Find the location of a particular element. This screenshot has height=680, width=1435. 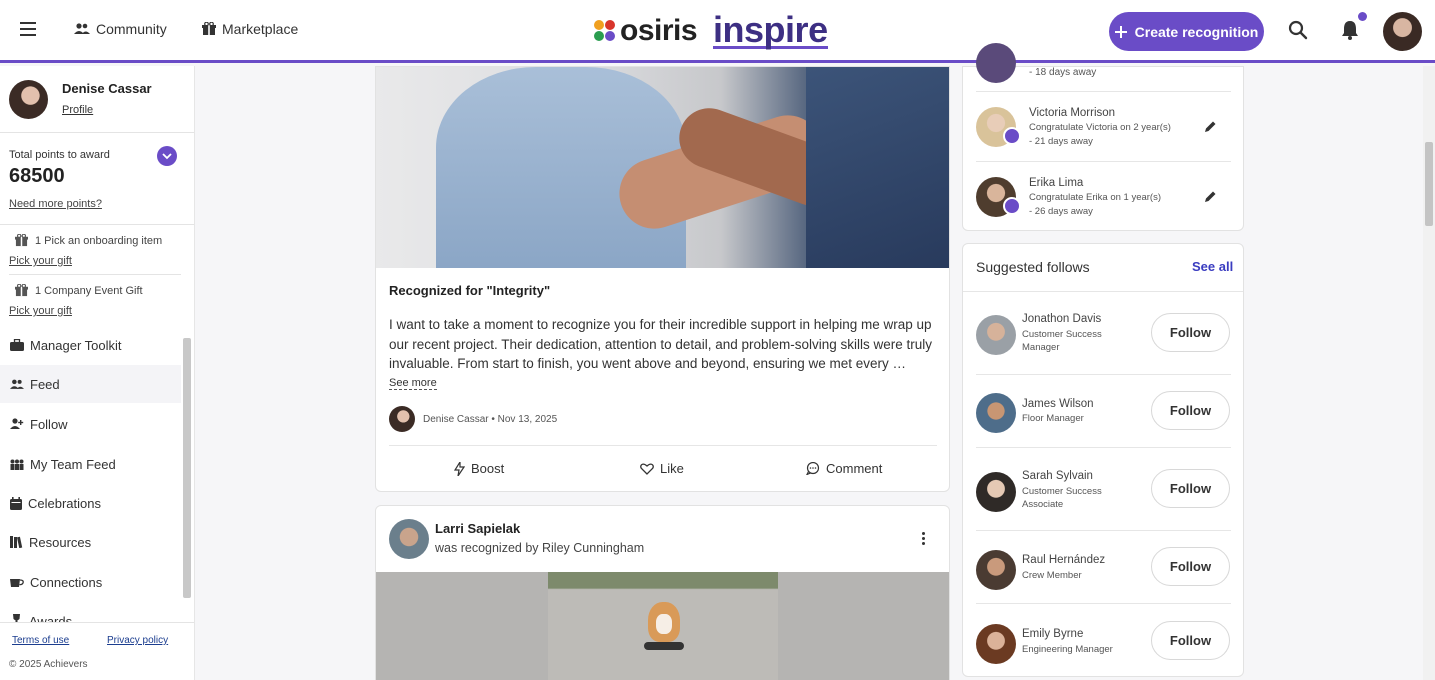

notification-dot is located at coordinates (1362, 16).